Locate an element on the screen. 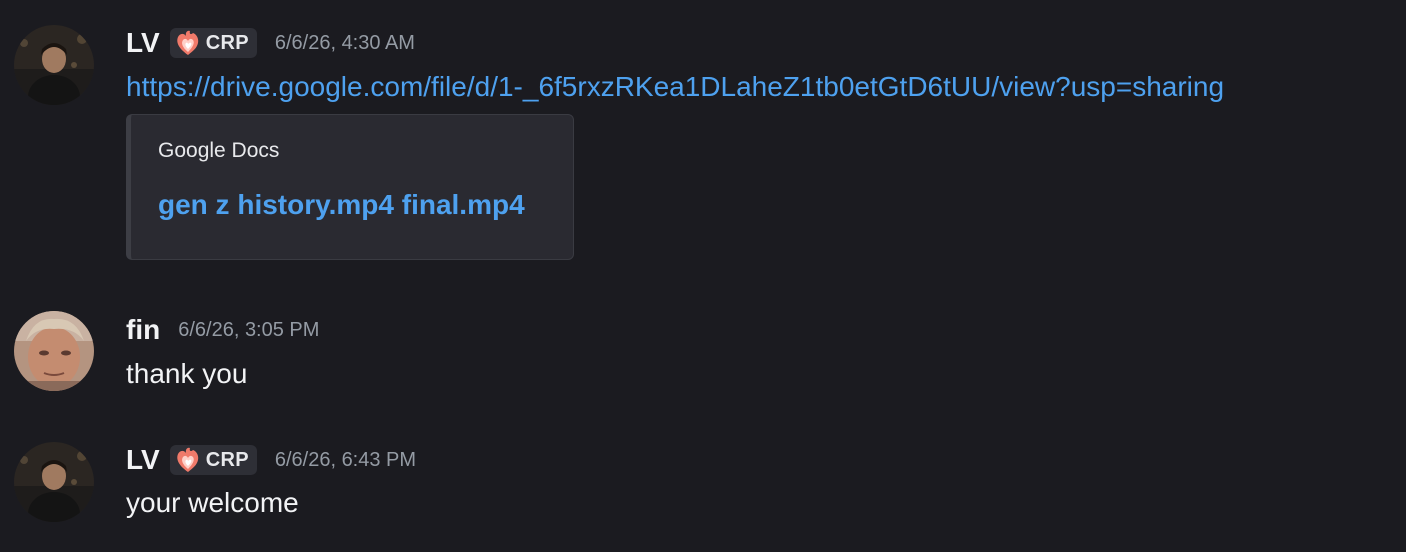 This screenshot has height=552, width=1406. link-embed: Google Docs gen z history.mp4 final.mp4 is located at coordinates (350, 187).